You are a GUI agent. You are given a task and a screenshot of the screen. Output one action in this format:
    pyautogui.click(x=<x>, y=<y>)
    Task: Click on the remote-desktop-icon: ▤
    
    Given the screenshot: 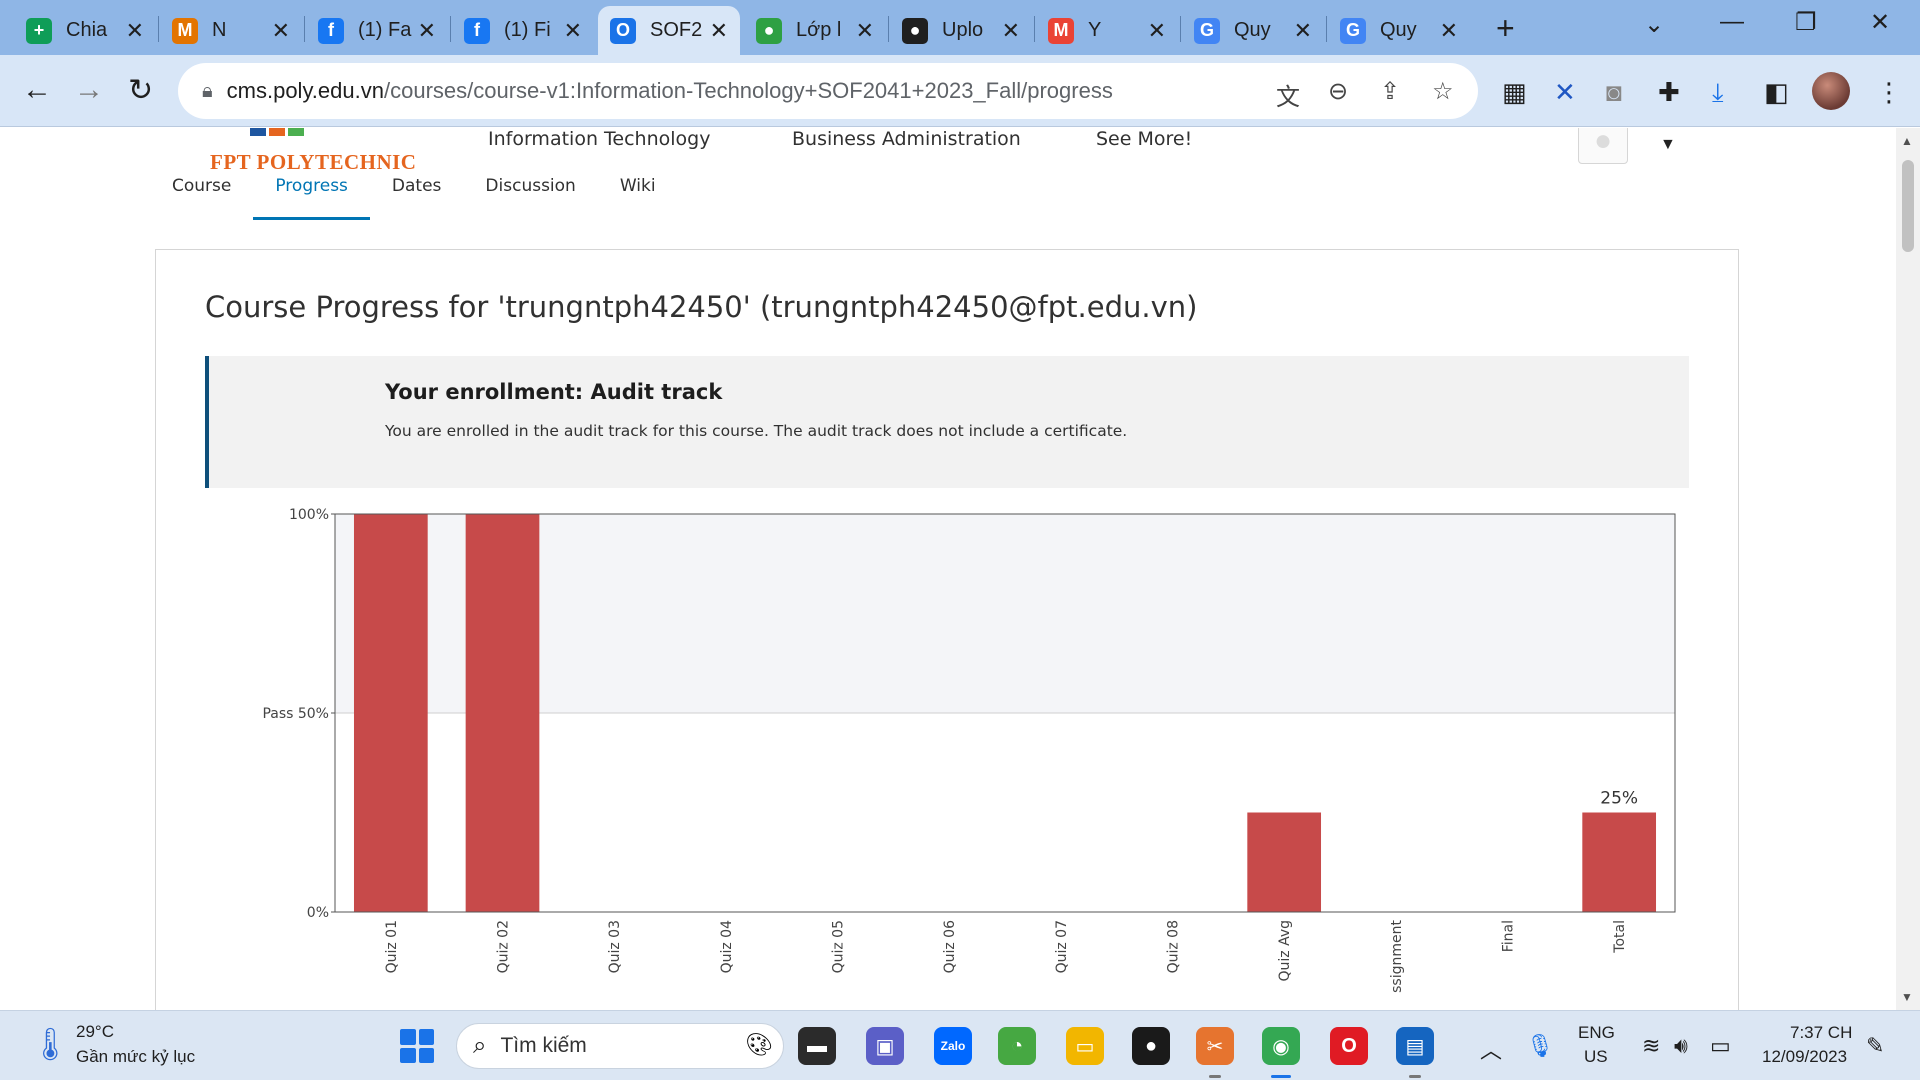 What is the action you would take?
    pyautogui.click(x=1415, y=1046)
    